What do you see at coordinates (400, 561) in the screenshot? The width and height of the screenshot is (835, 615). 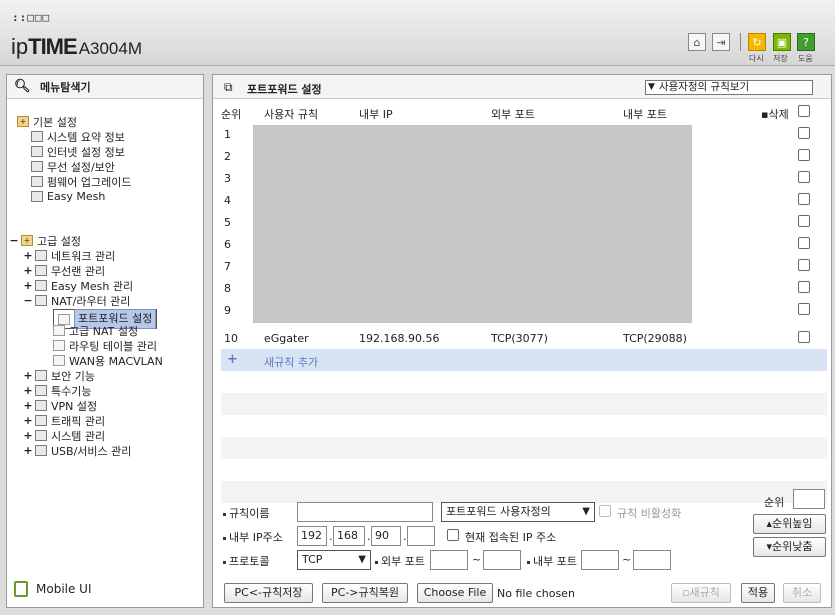 I see `external-port-label: 외부 포트` at bounding box center [400, 561].